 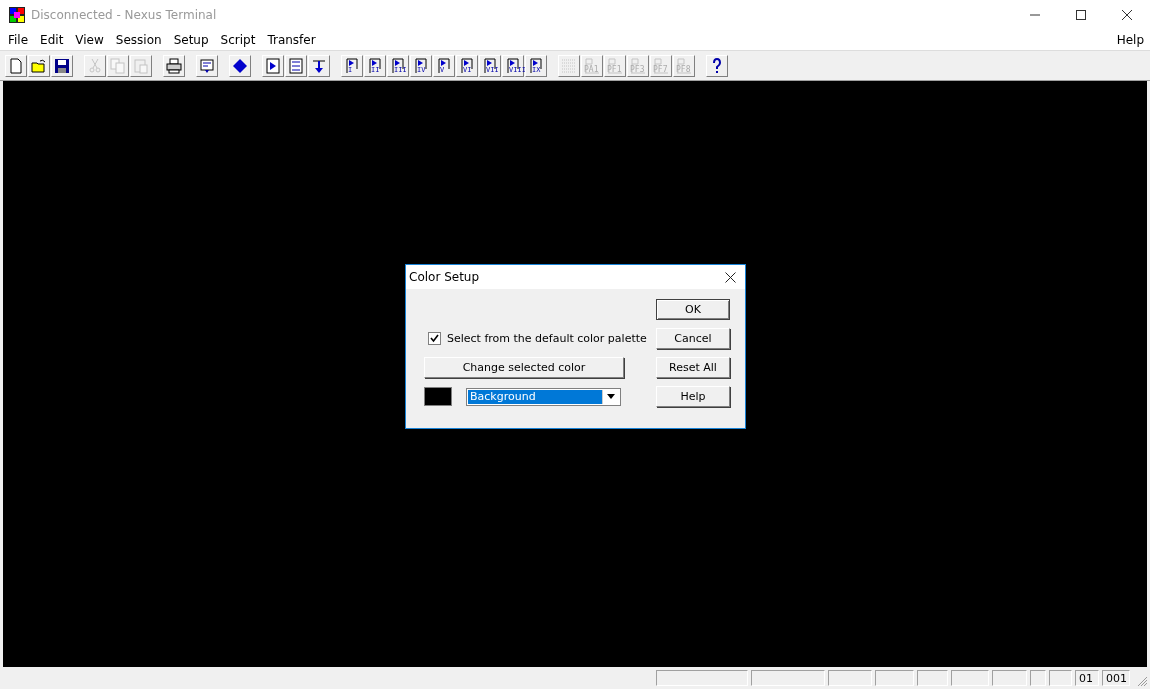 I want to click on app-icon, so click(x=17, y=15).